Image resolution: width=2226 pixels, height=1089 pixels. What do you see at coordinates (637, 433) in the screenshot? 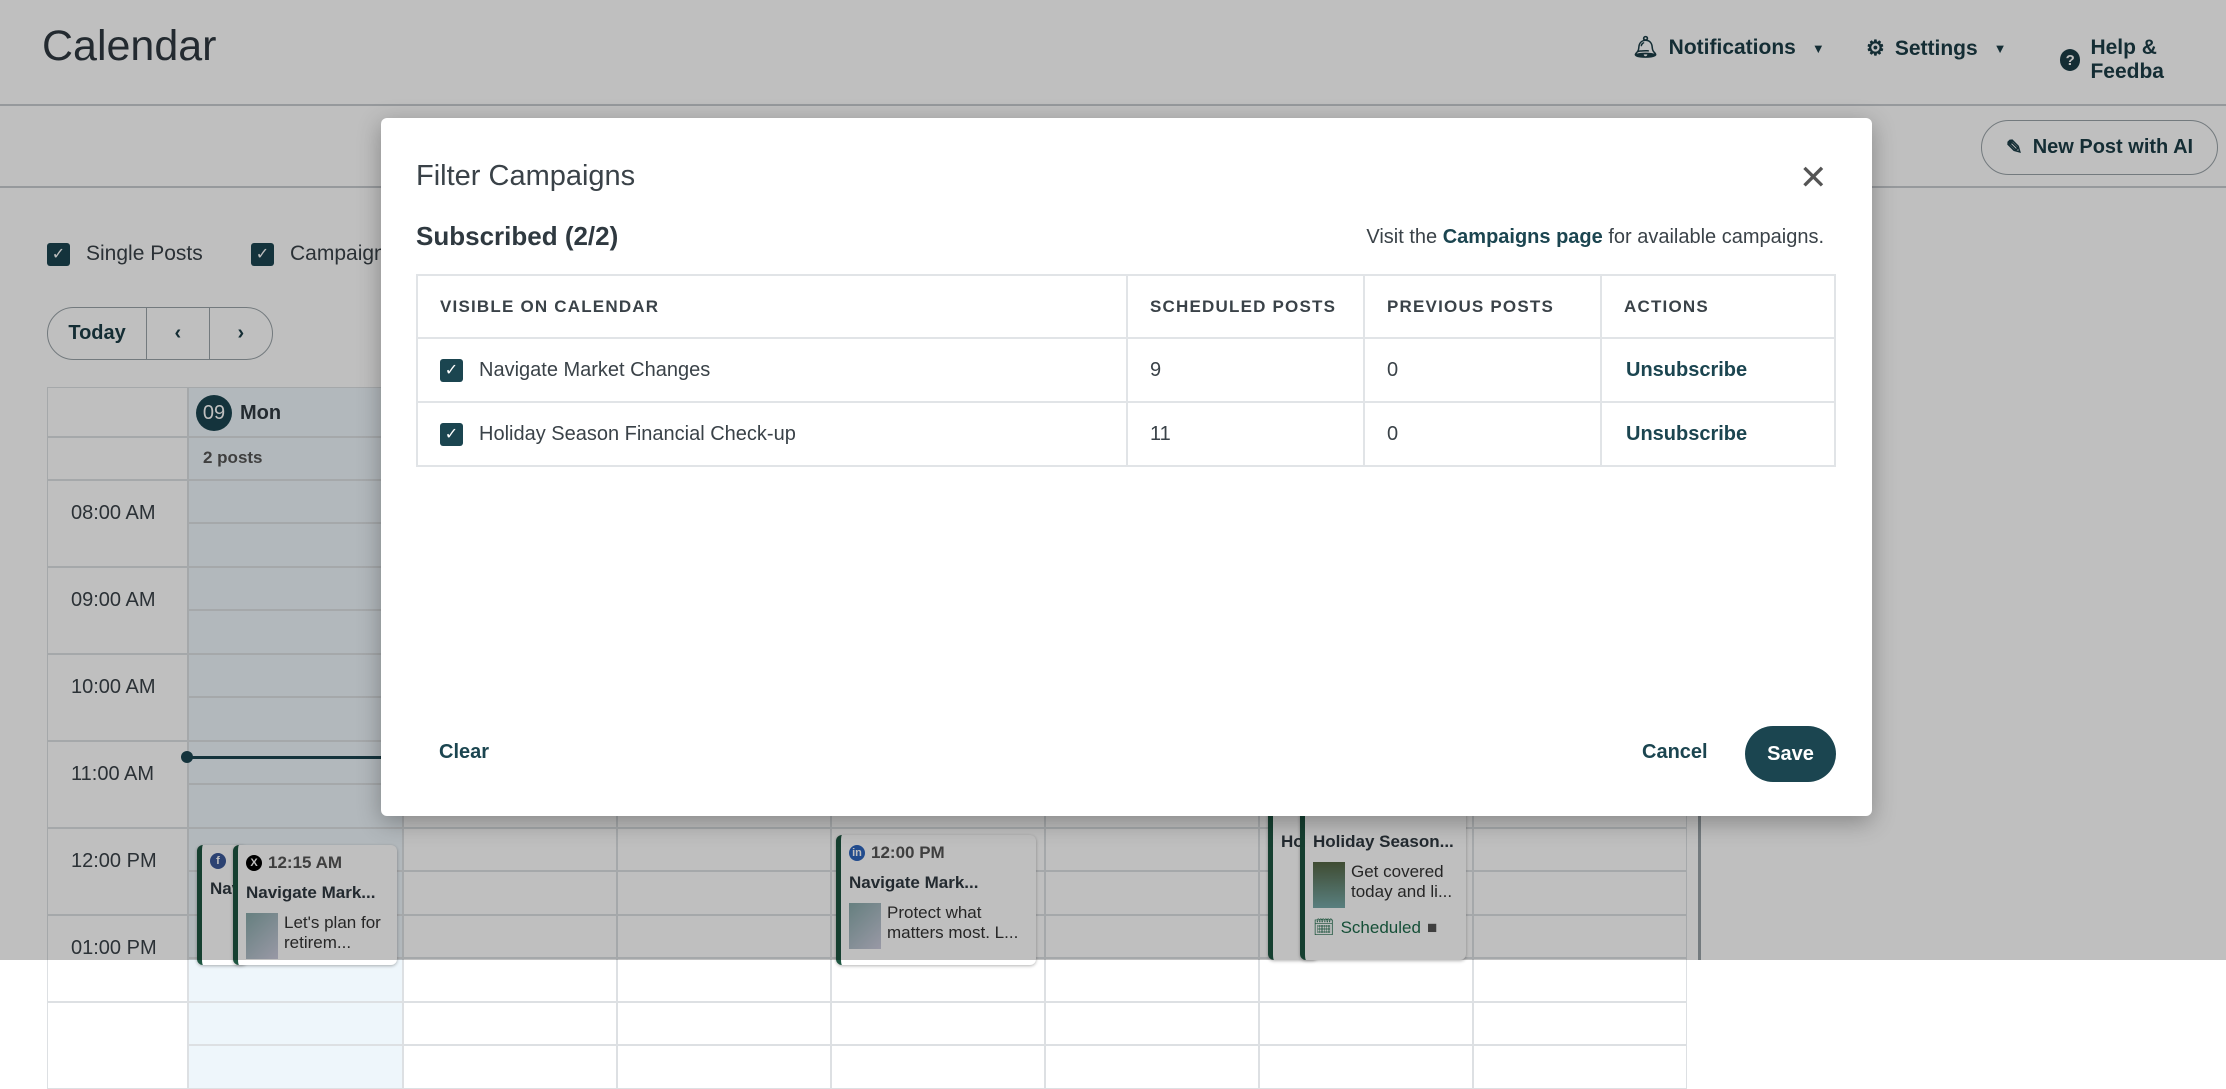
I see `campaign-name: Holiday Season Financial Check-up` at bounding box center [637, 433].